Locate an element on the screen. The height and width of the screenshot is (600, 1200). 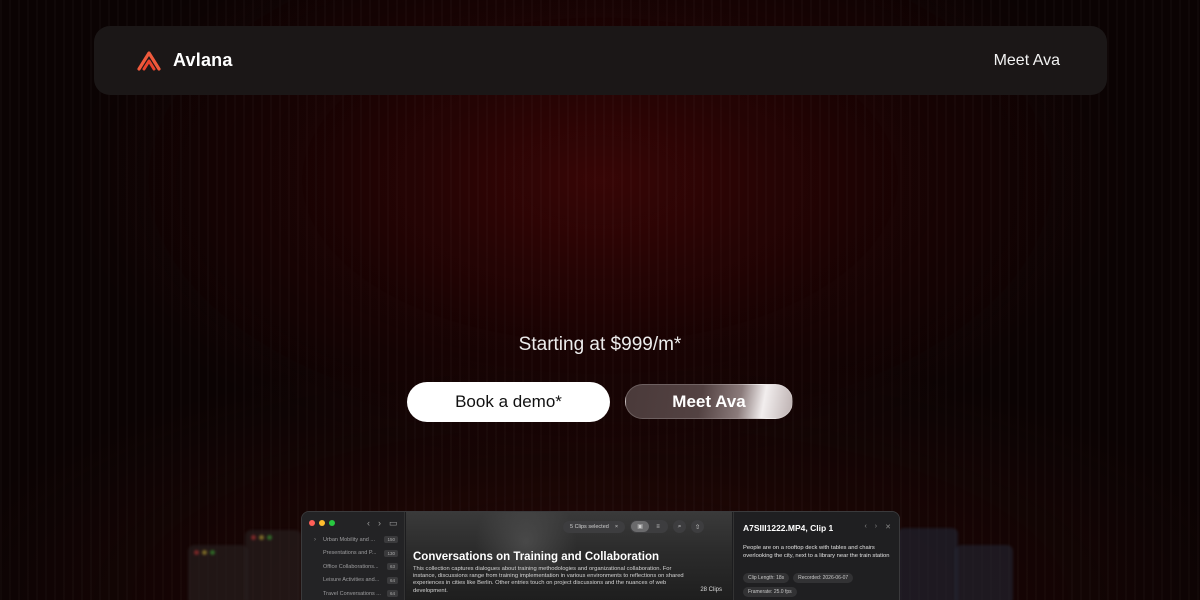
sidebar-item: › Urban Mobility and ... 150 is located at coordinates (353, 540).